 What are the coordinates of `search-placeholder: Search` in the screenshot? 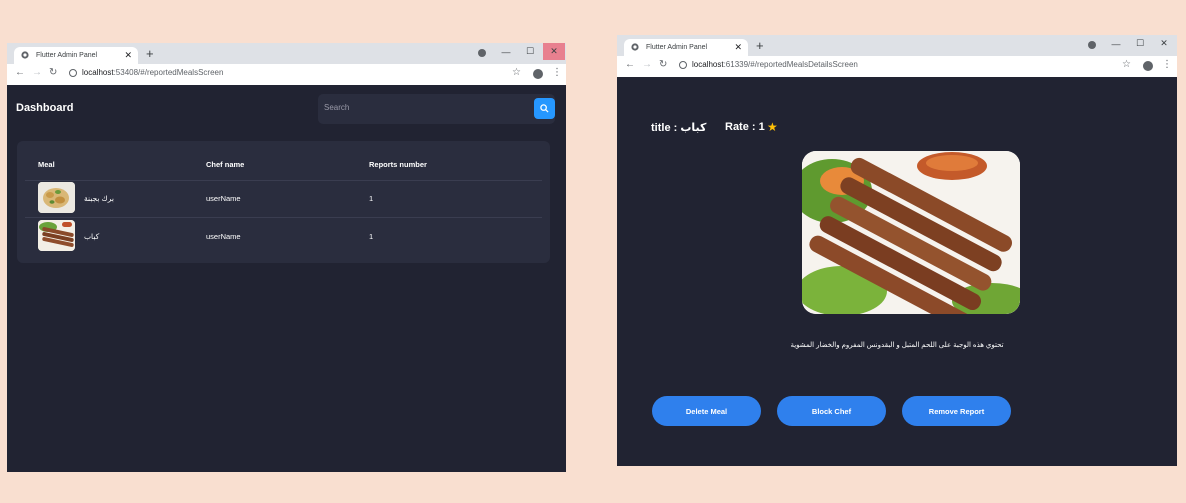 It's located at (337, 107).